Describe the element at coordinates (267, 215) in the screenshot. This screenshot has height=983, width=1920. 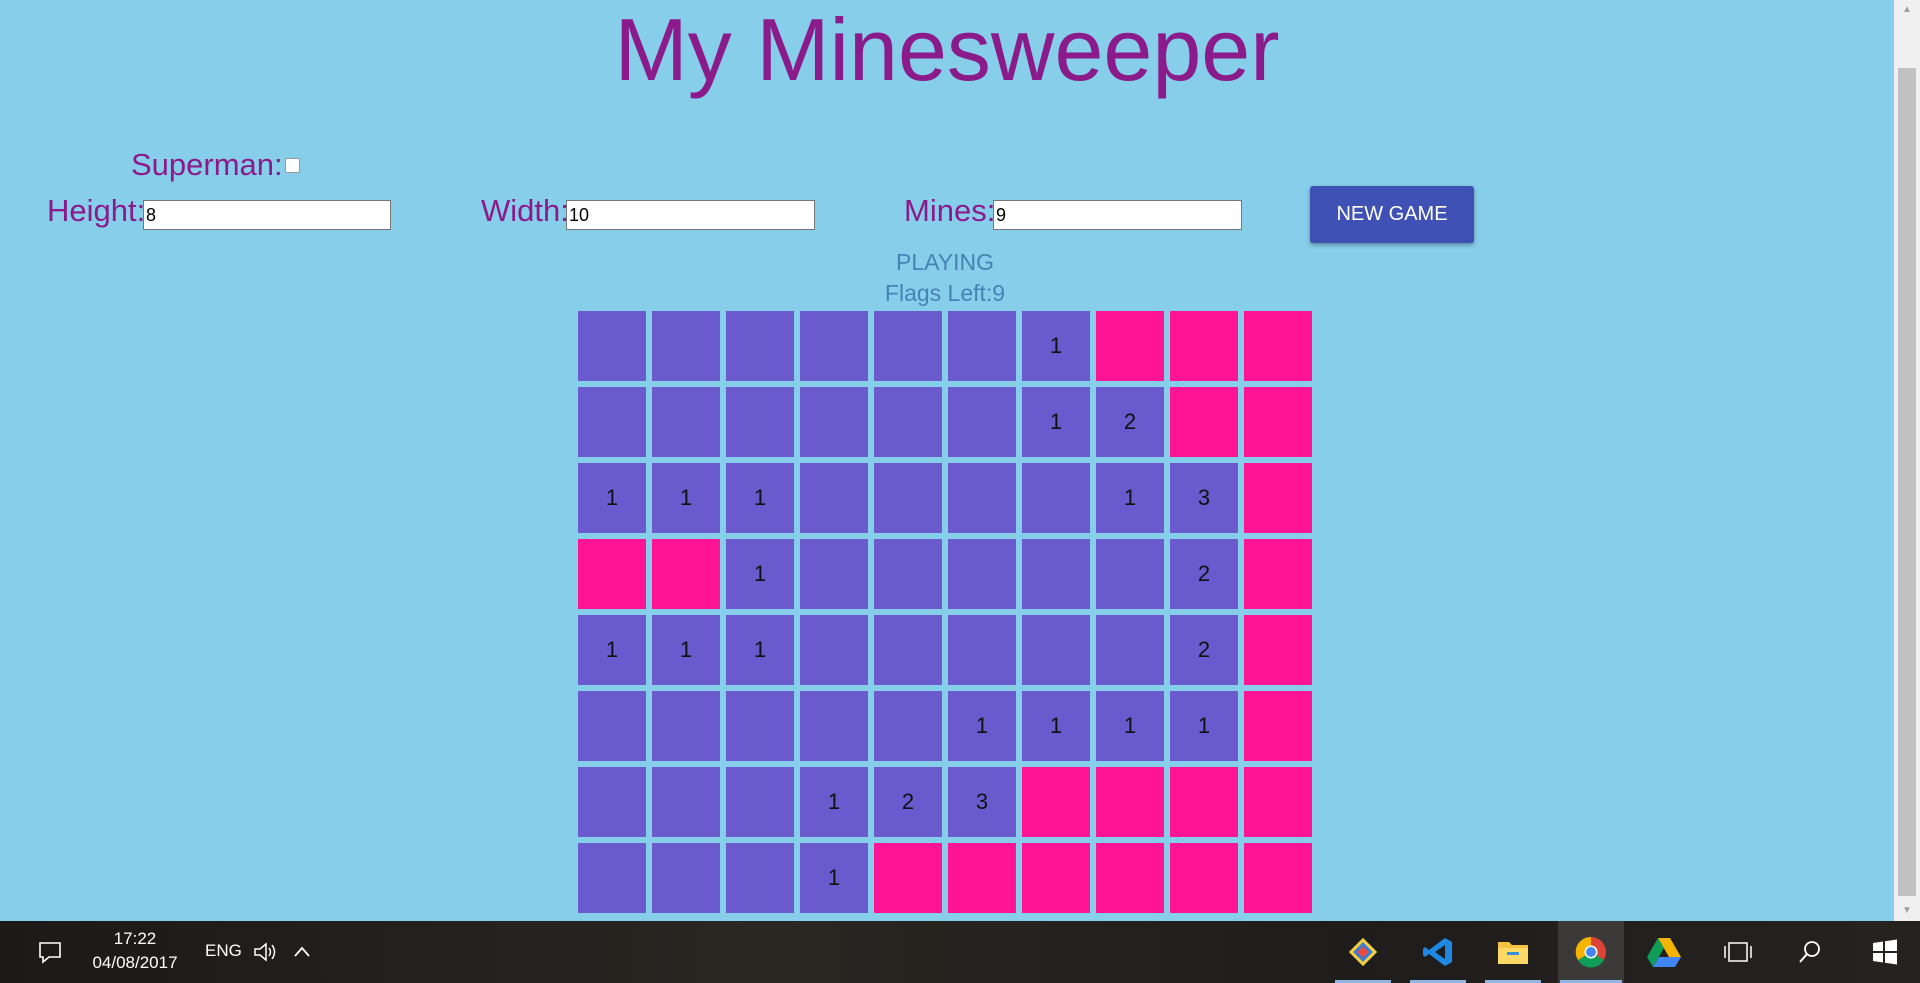
I see `height-input` at that location.